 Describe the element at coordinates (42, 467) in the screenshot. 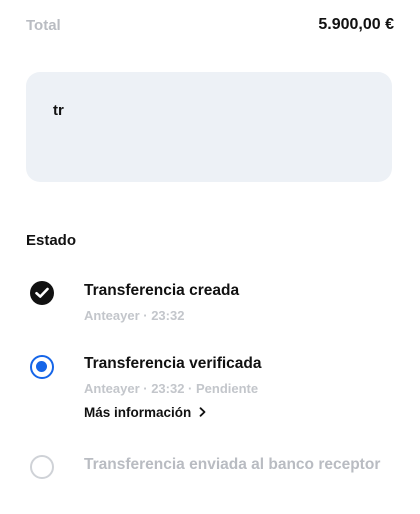

I see `radio-empty-icon` at that location.